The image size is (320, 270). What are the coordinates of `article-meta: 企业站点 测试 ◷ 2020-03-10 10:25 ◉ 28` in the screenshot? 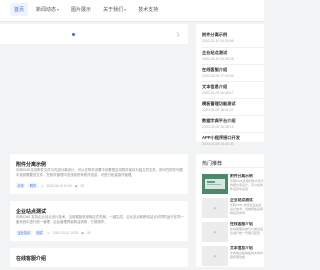 It's located at (53, 232).